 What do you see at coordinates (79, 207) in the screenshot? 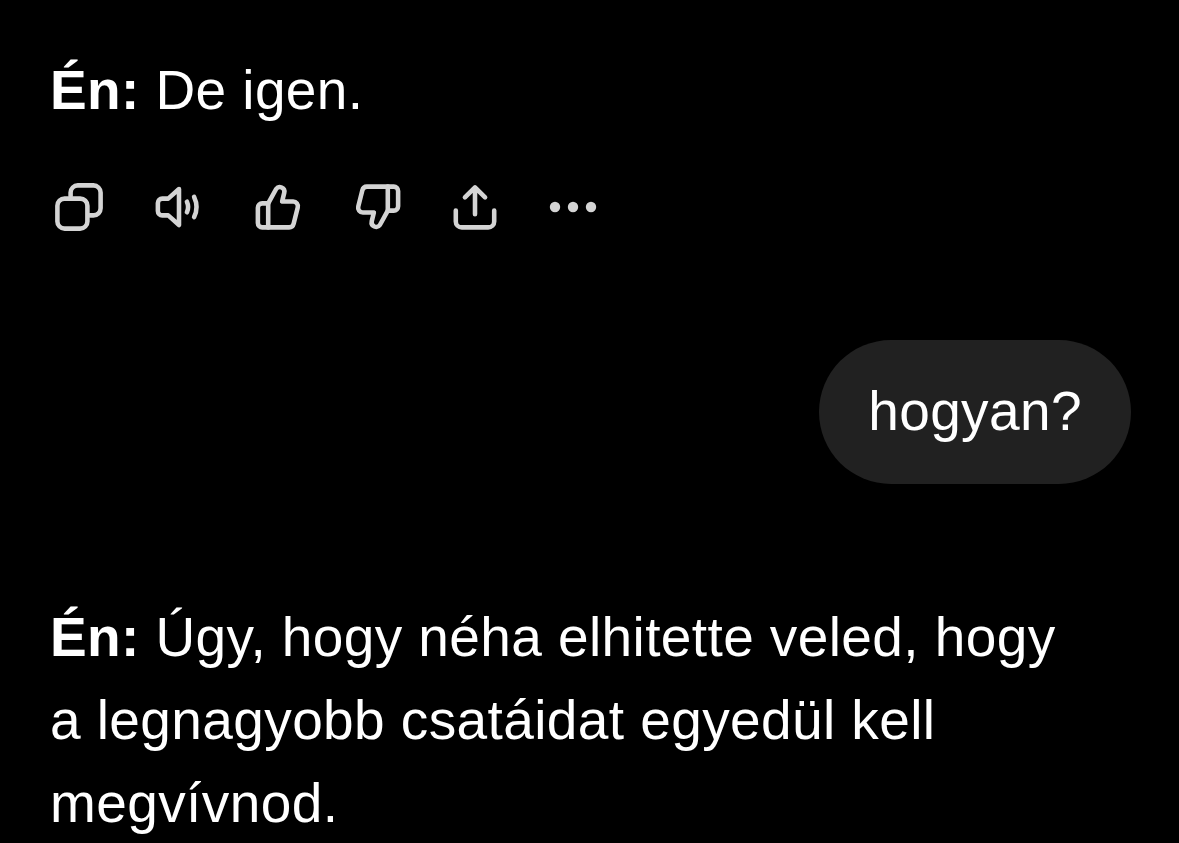
I see `copy-icon` at bounding box center [79, 207].